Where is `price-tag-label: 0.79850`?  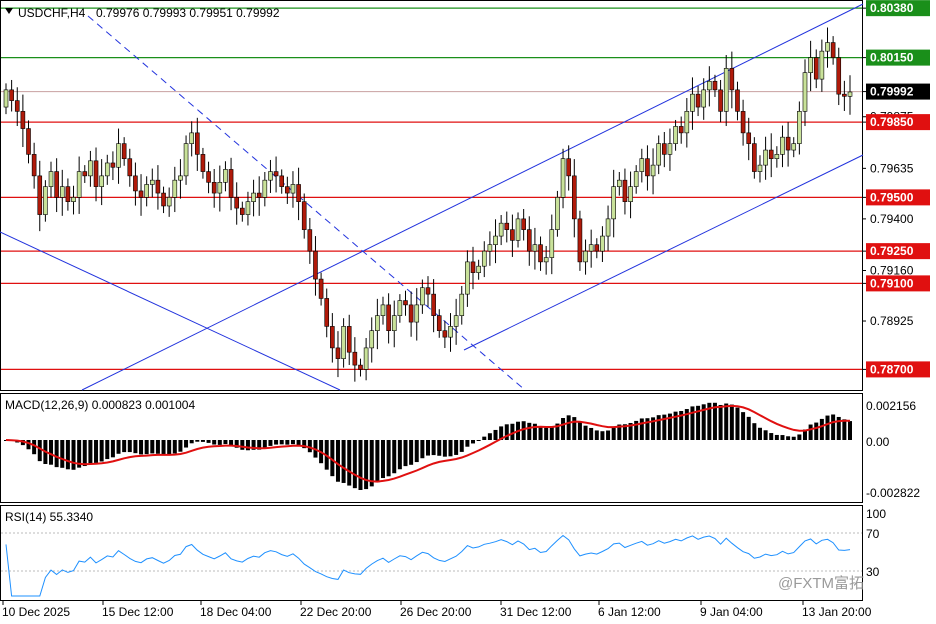
price-tag-label: 0.79850 is located at coordinates (892, 122).